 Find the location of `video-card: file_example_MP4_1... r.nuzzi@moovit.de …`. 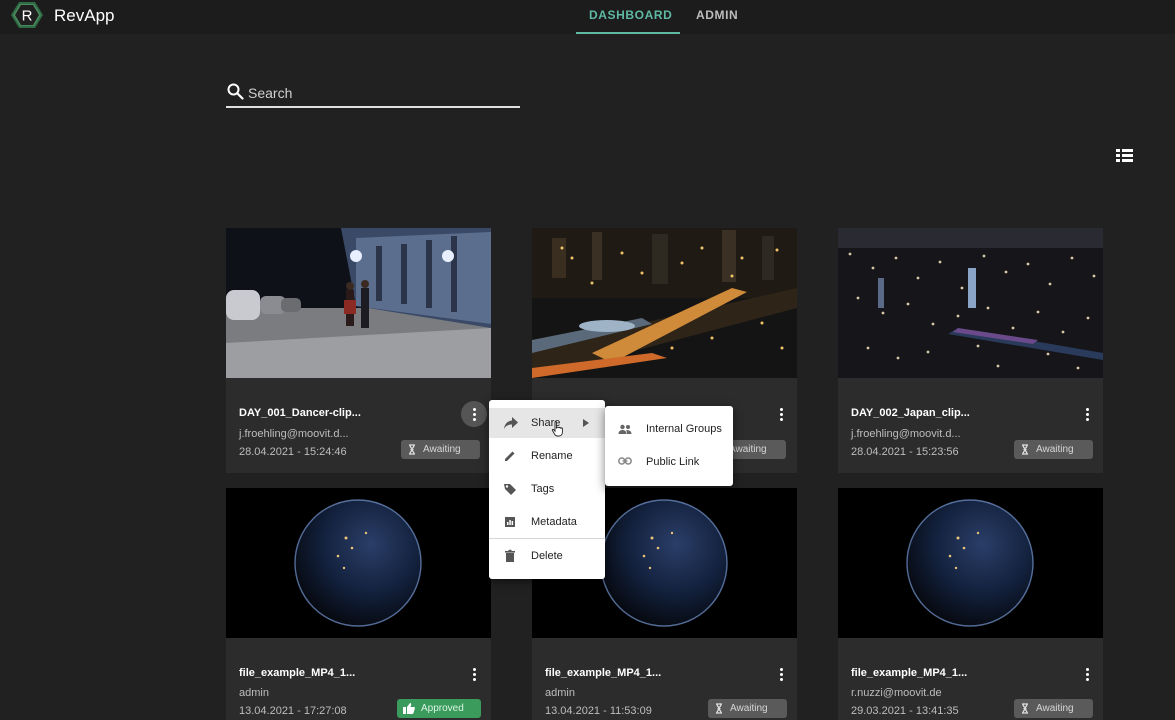

video-card: file_example_MP4_1... r.nuzzi@moovit.de … is located at coordinates (970, 604).